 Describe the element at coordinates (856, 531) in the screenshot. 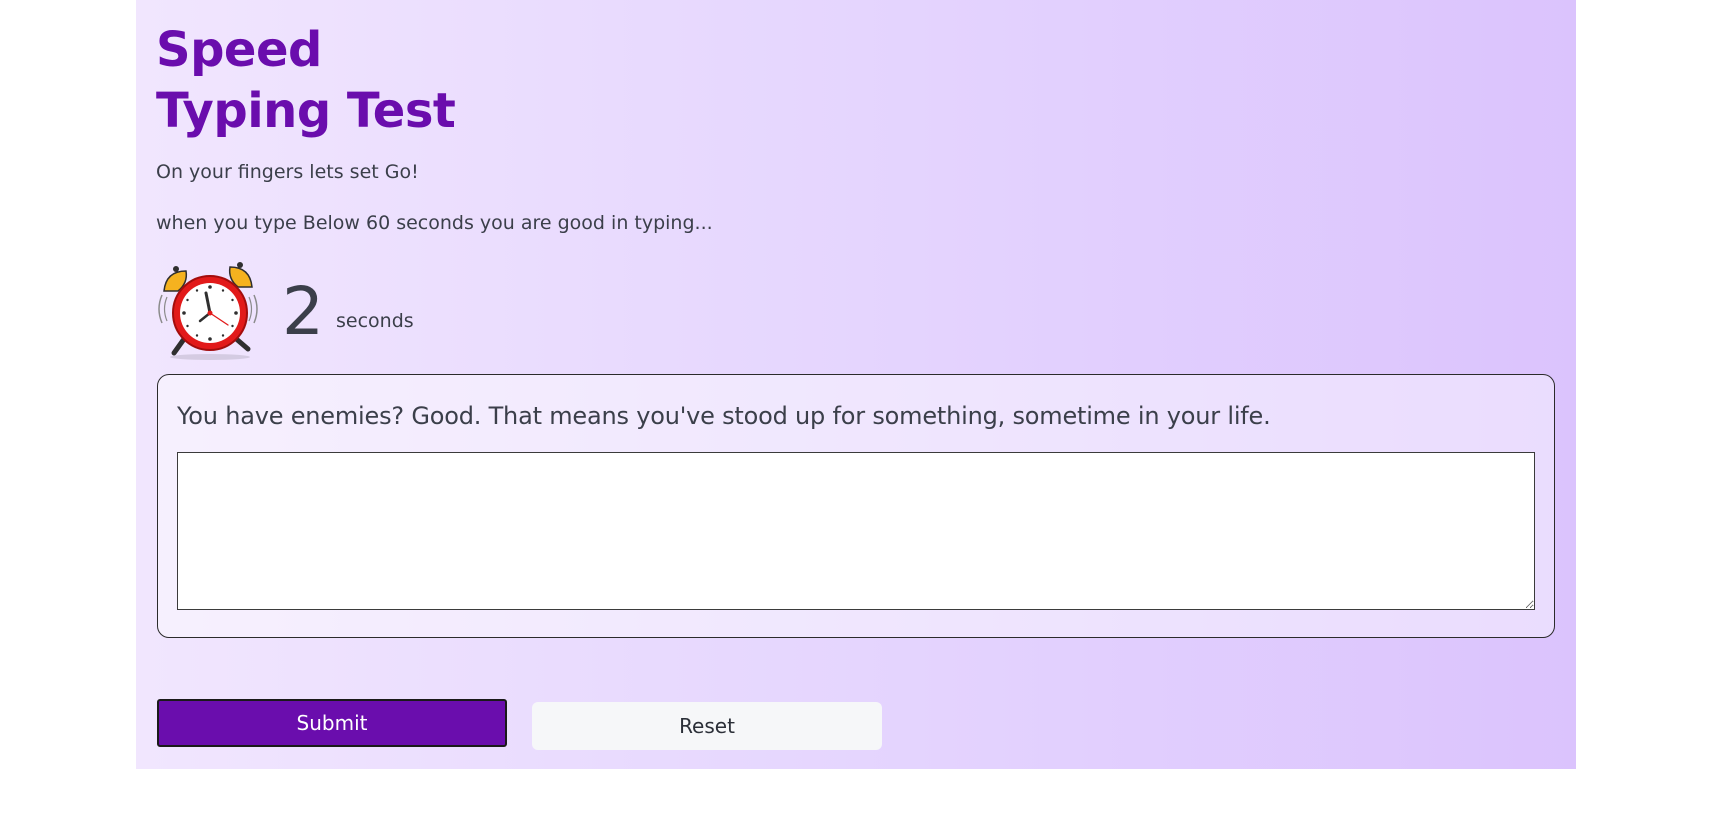

I see `typing-input` at that location.